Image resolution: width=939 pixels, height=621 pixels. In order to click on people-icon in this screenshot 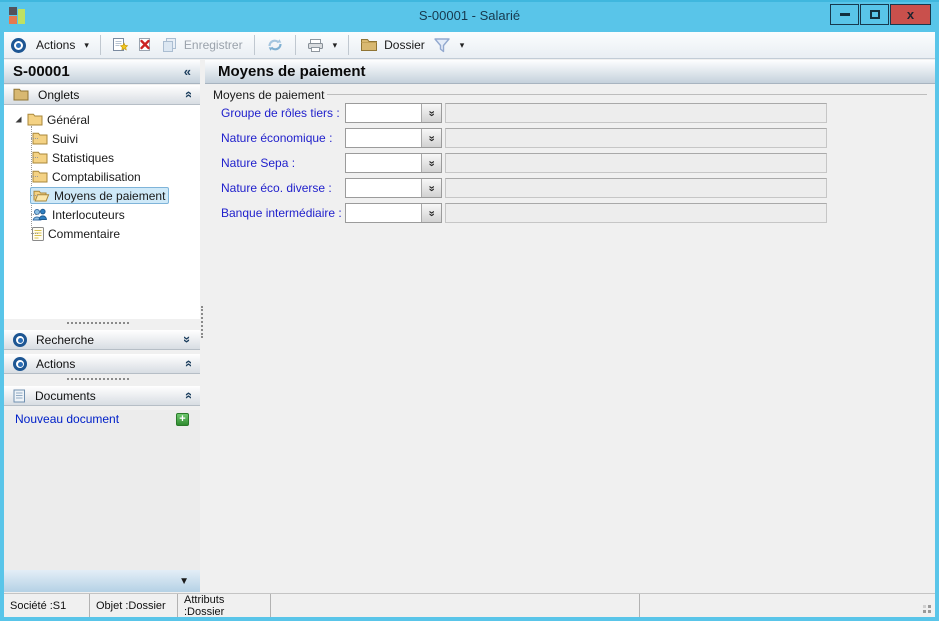, I will do `click(39, 214)`.